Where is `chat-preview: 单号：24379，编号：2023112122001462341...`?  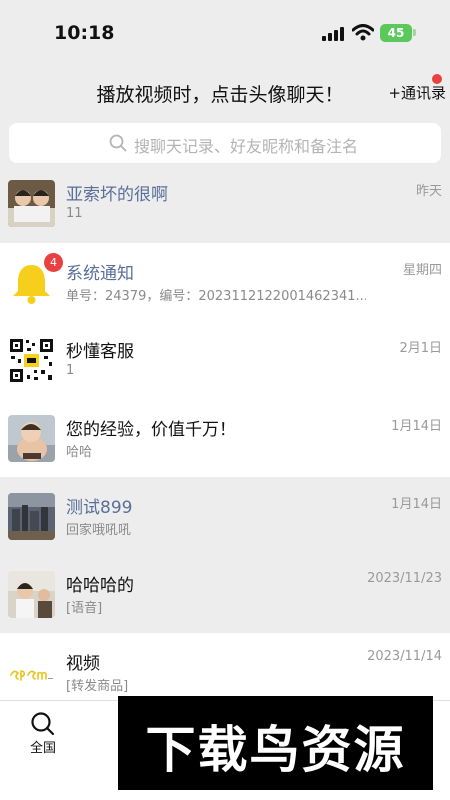 chat-preview: 单号：24379，编号：2023112122001462341... is located at coordinates (216, 296).